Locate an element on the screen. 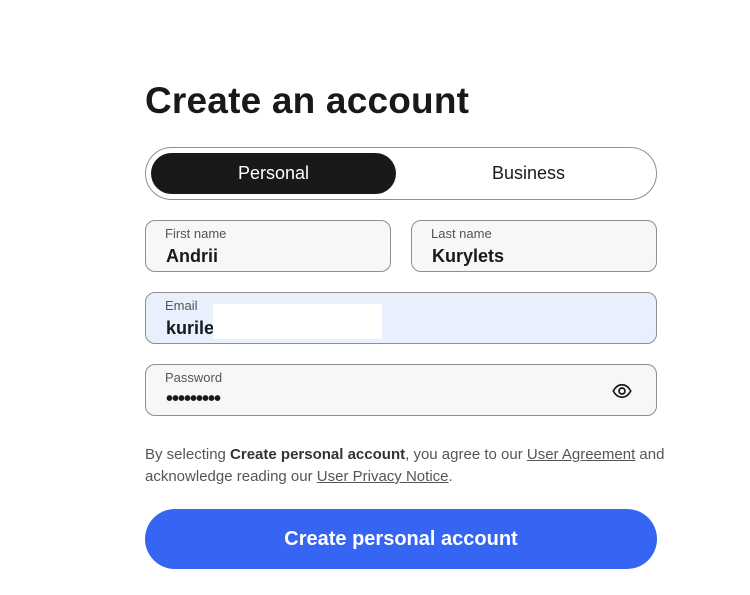 The height and width of the screenshot is (595, 750). first-name-field: First name Andrii is located at coordinates (268, 246).